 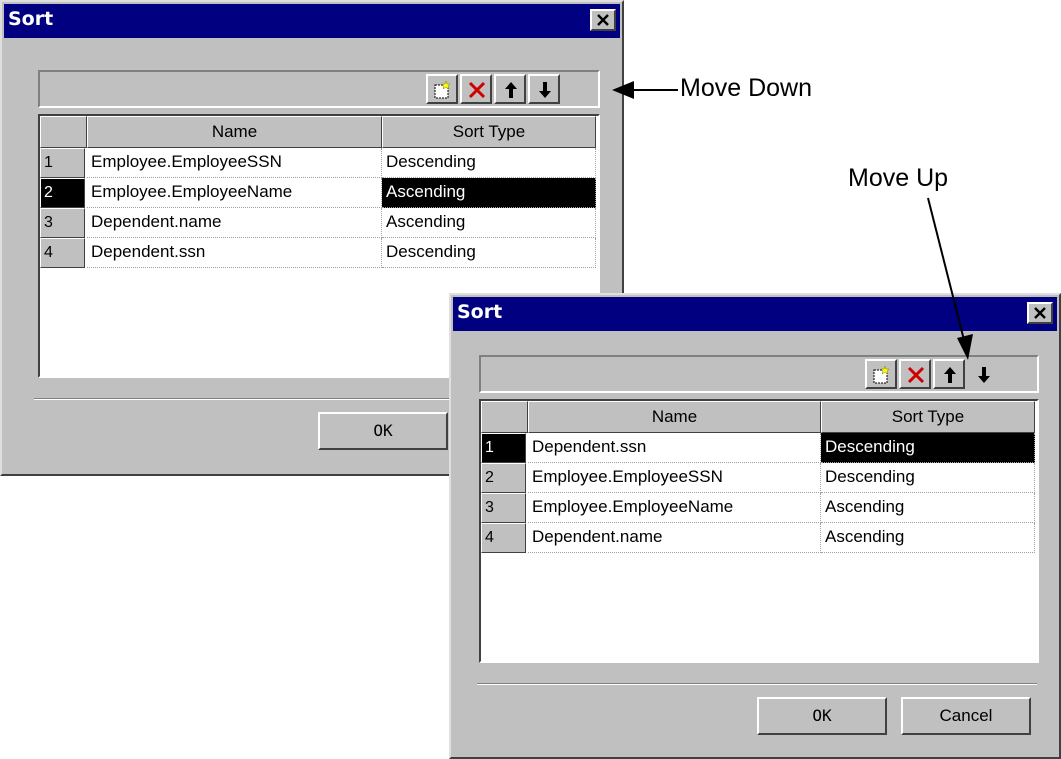 I want to click on cell-sort-type-selected: Descending, so click(x=928, y=448).